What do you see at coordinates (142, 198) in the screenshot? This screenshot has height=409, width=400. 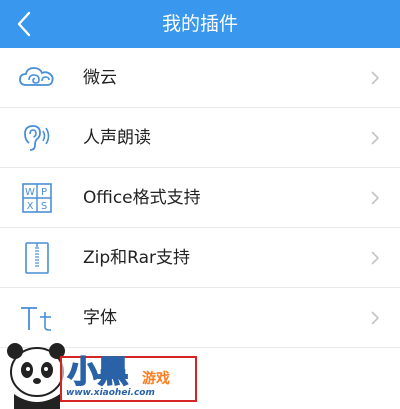 I see `plugin-label: Office格式支持` at bounding box center [142, 198].